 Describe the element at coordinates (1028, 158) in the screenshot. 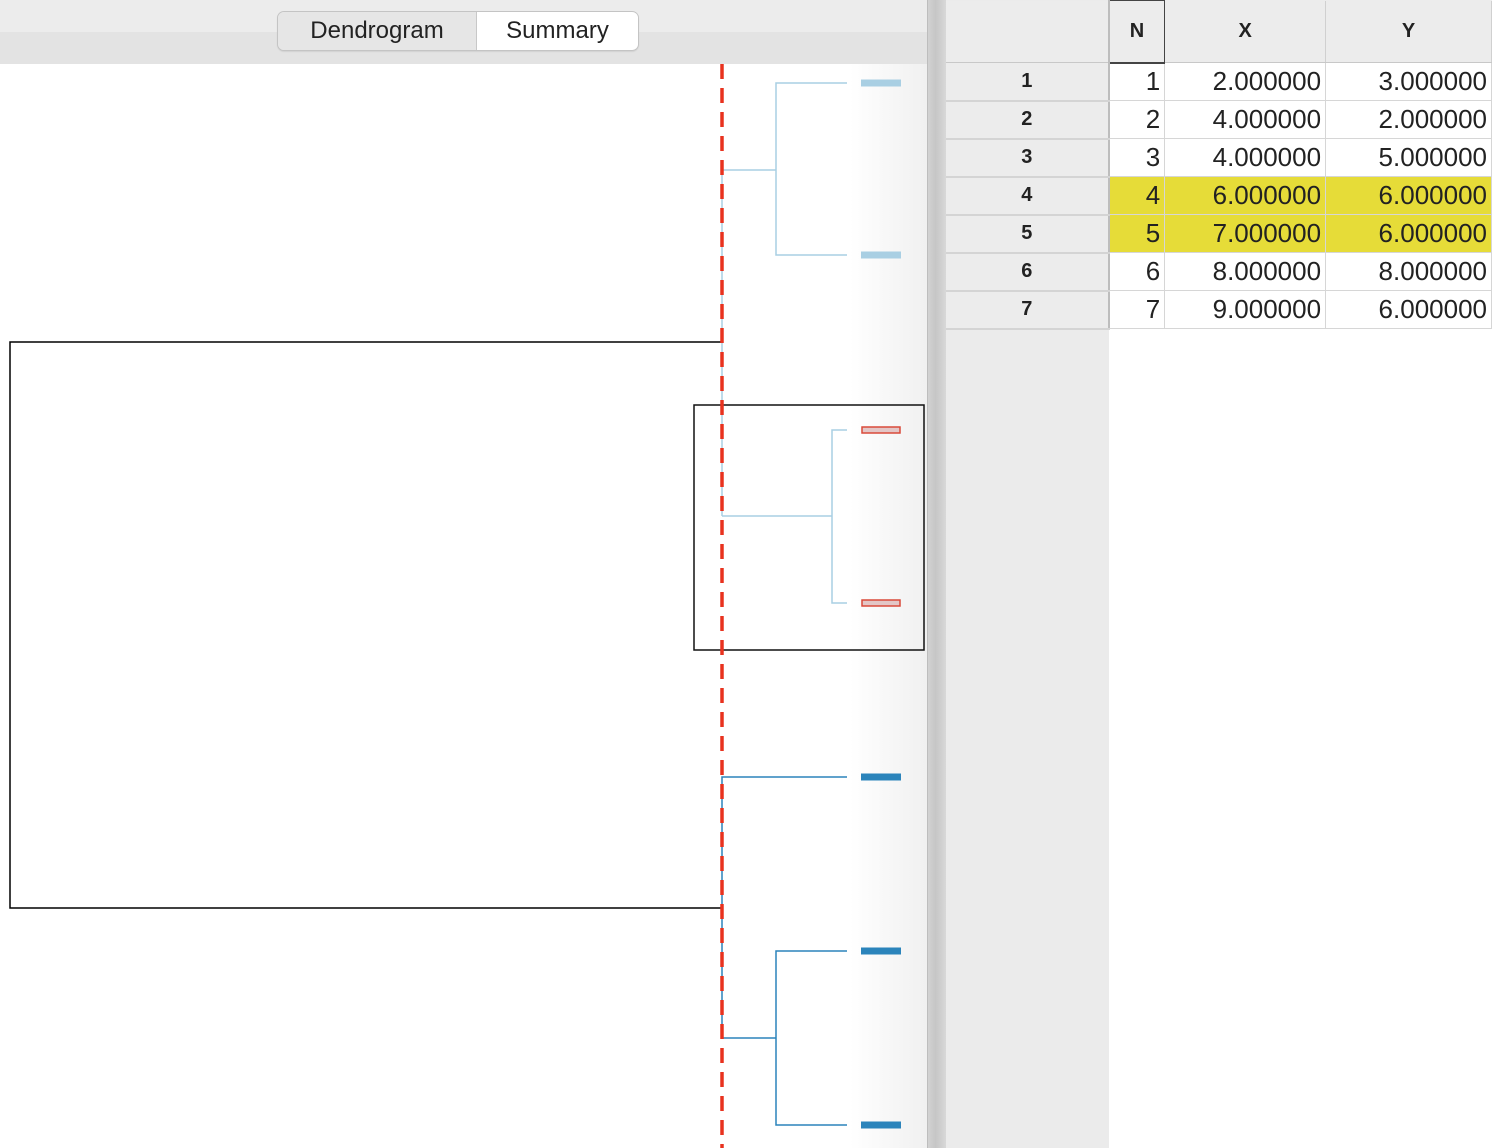

I see `row-header: 3` at that location.